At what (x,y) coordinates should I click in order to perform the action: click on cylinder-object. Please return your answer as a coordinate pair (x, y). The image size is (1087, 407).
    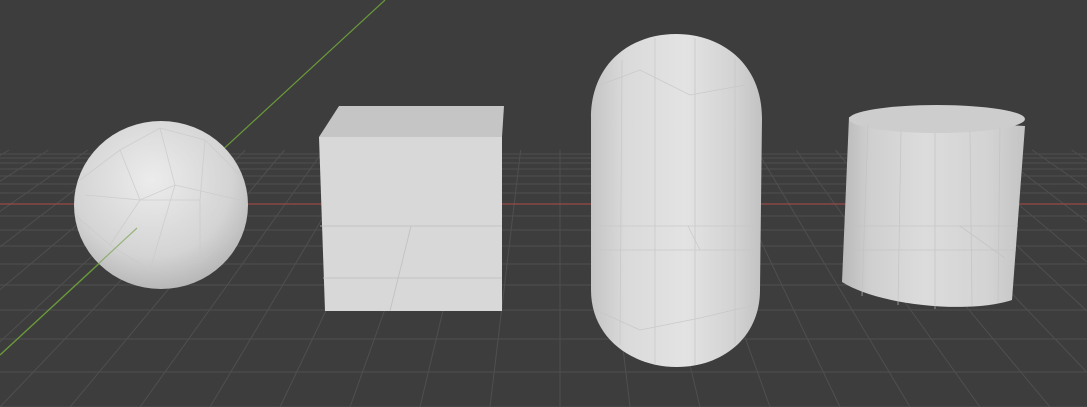
    Looking at the image, I should click on (933, 207).